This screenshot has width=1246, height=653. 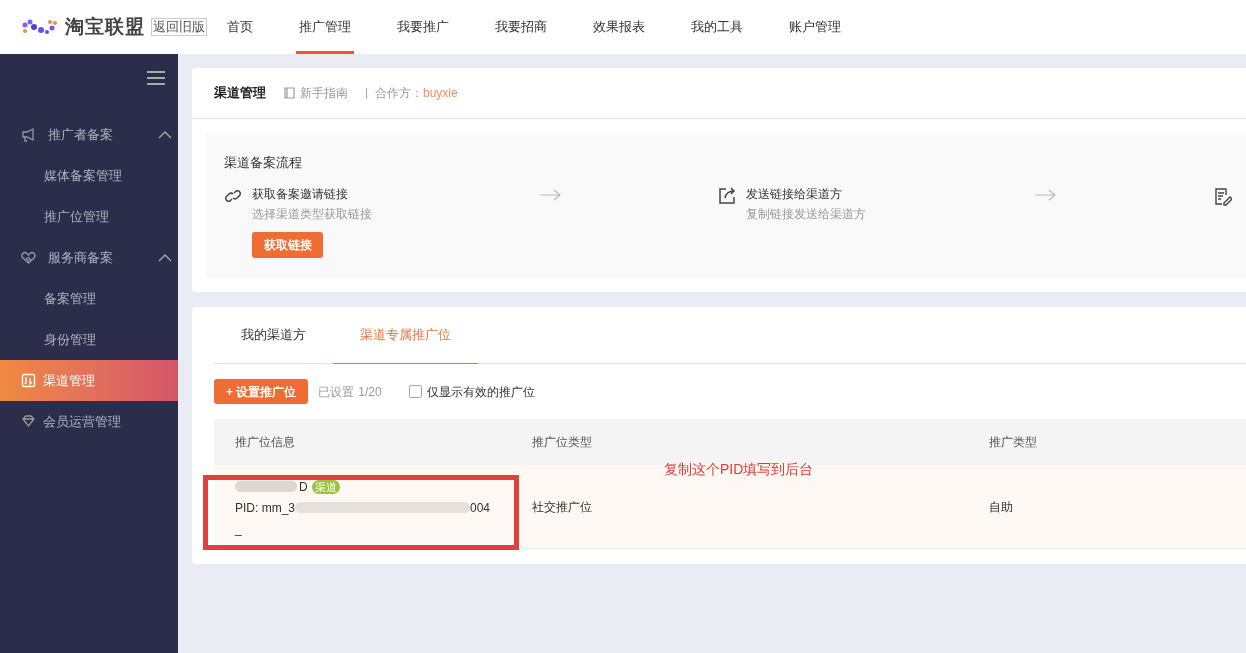 I want to click on column-header: 推广位信息, so click(x=265, y=442).